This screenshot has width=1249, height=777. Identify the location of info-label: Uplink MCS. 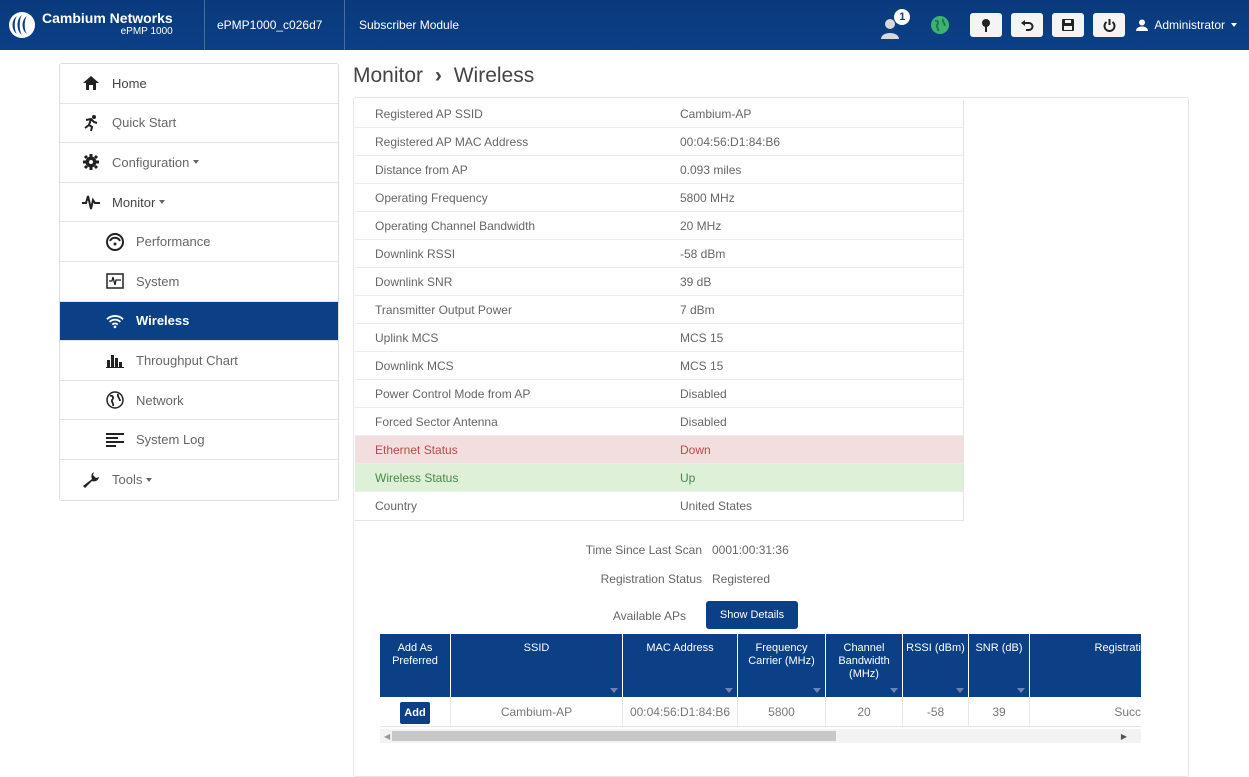
(407, 337).